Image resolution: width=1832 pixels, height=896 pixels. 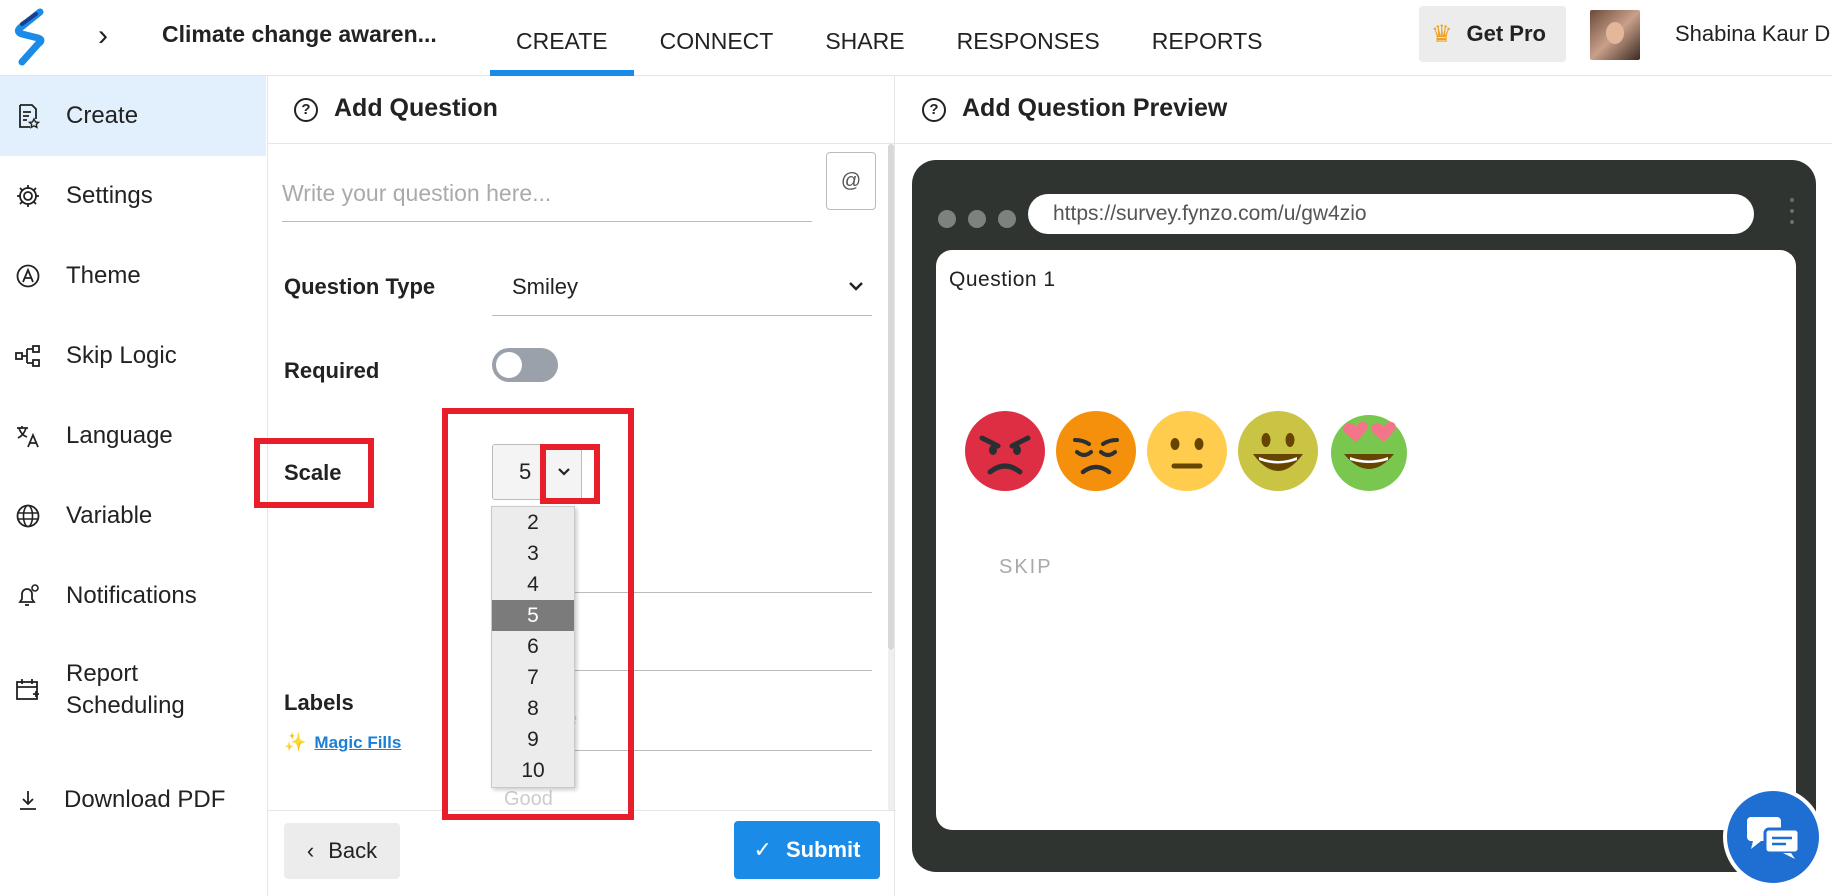 I want to click on check-icon: ✓, so click(x=762, y=849).